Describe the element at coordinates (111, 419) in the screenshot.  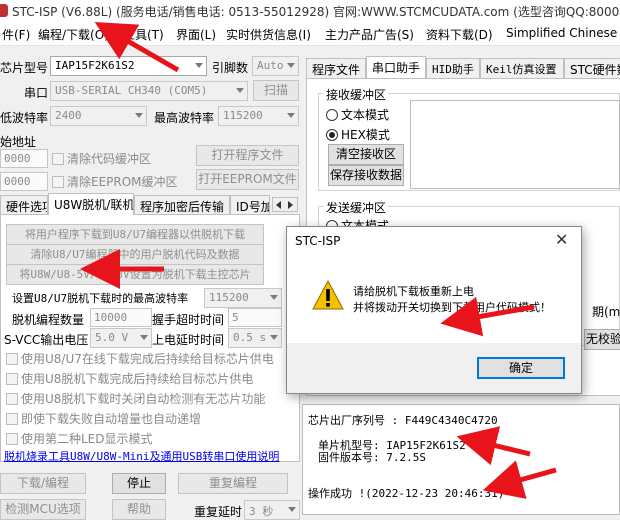
I see `auto-increment-label: 即使下载失败自动增量也自动递增` at that location.